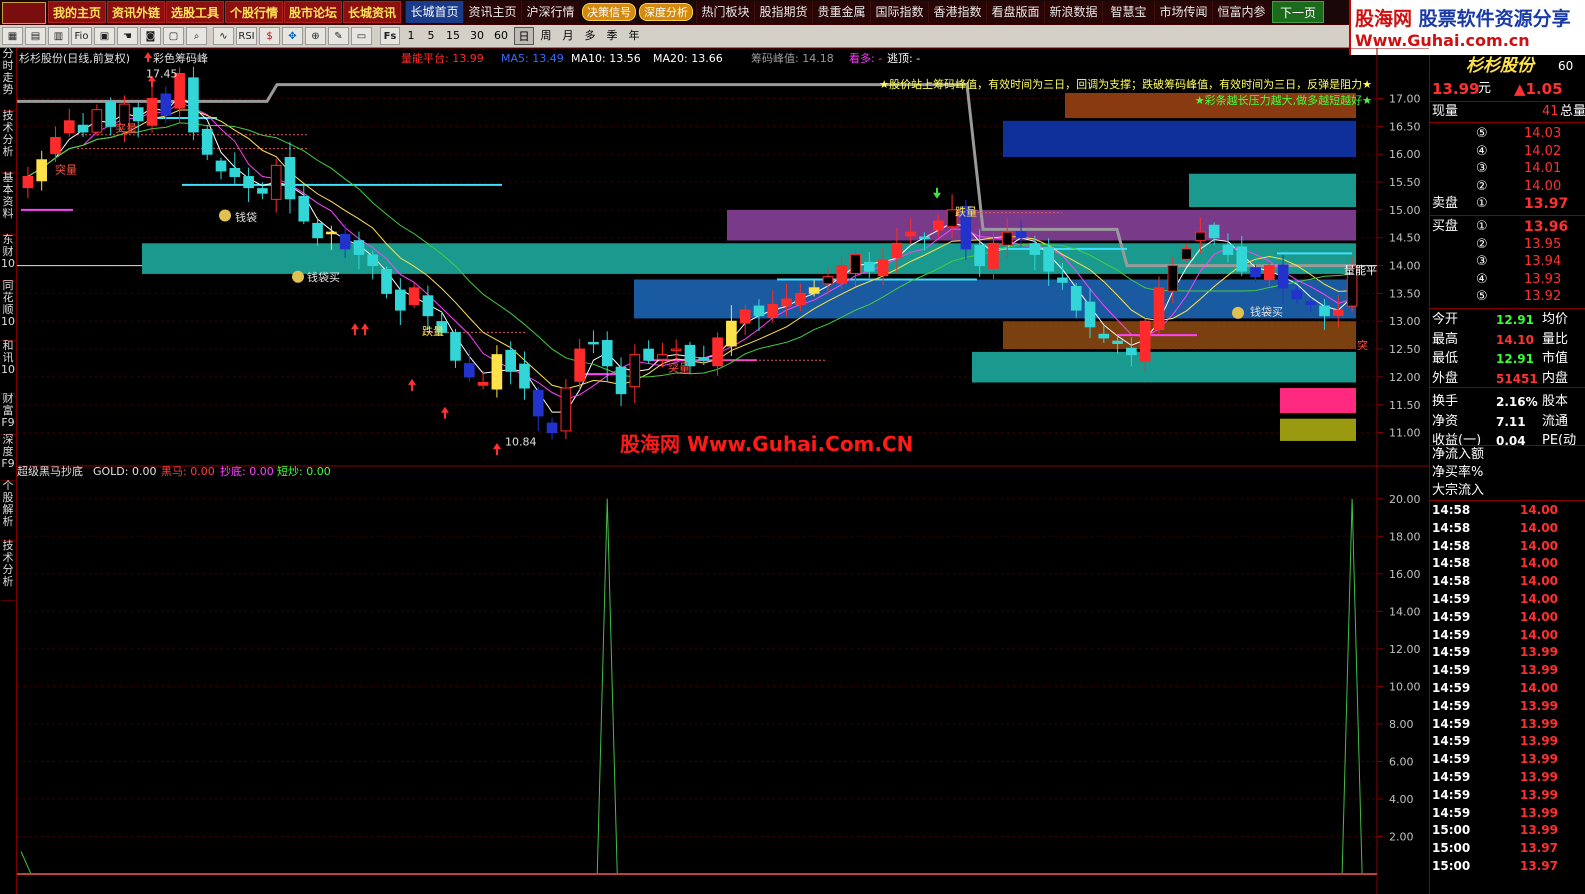  I want to click on tick-row: 14:58 14.00, so click(1507, 528).